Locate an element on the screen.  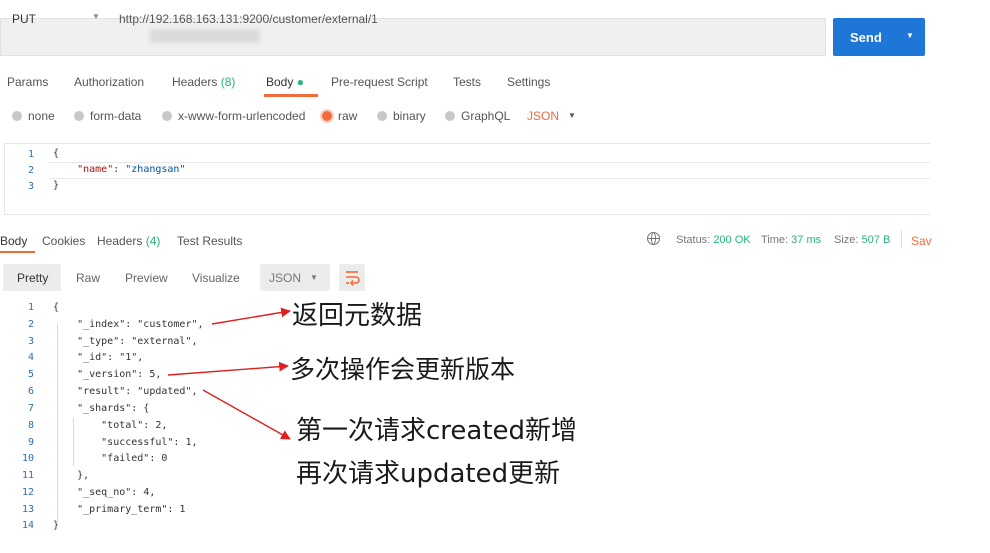
status-label: Status: is located at coordinates (693, 240).